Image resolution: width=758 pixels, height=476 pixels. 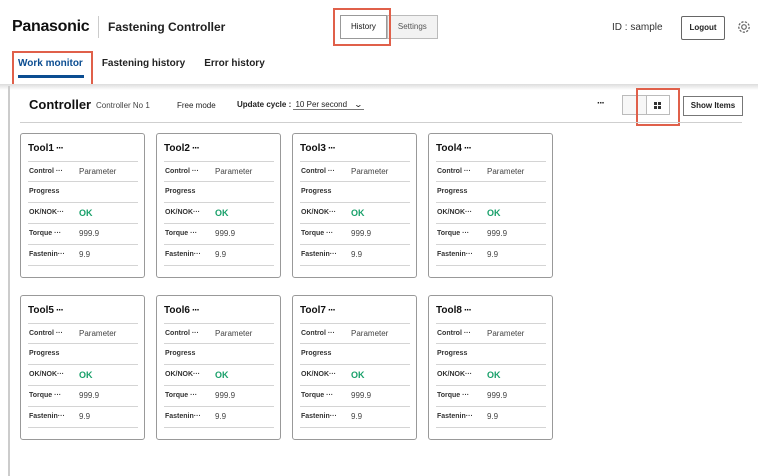 What do you see at coordinates (412, 27) in the screenshot?
I see `tab-settings: Settings` at bounding box center [412, 27].